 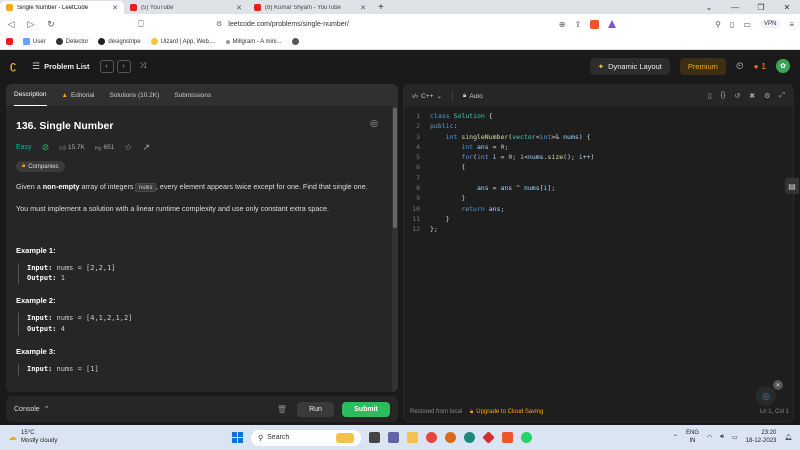 I want to click on chat-assistant-button: ◎, so click(x=766, y=396).